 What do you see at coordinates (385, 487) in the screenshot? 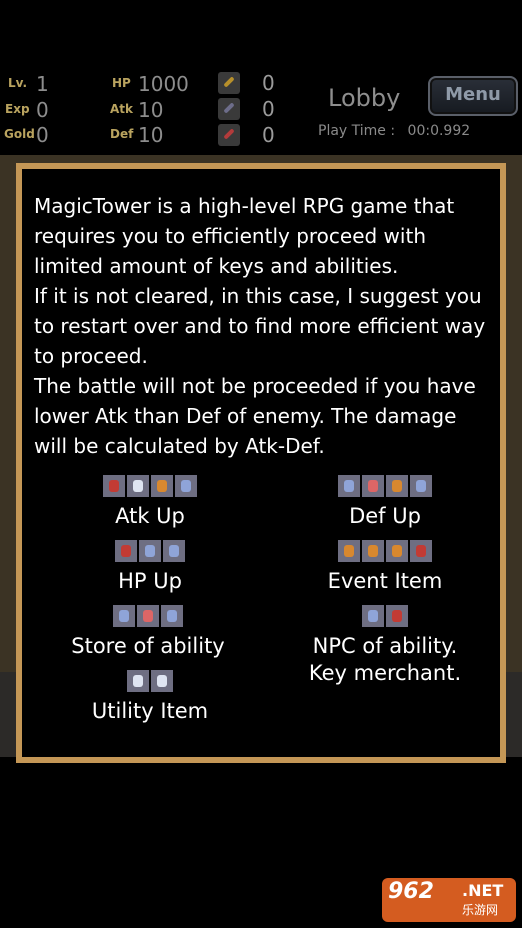
I see `def-up-icons` at bounding box center [385, 487].